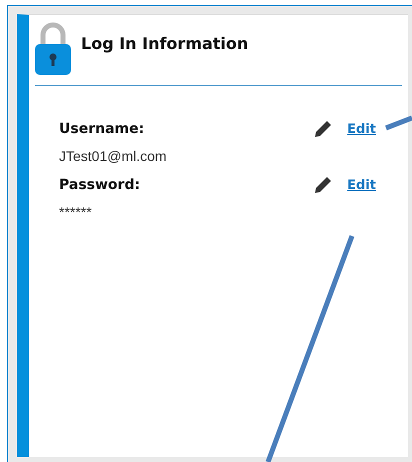 Image resolution: width=412 pixels, height=462 pixels. I want to click on padlock-icon, so click(53, 48).